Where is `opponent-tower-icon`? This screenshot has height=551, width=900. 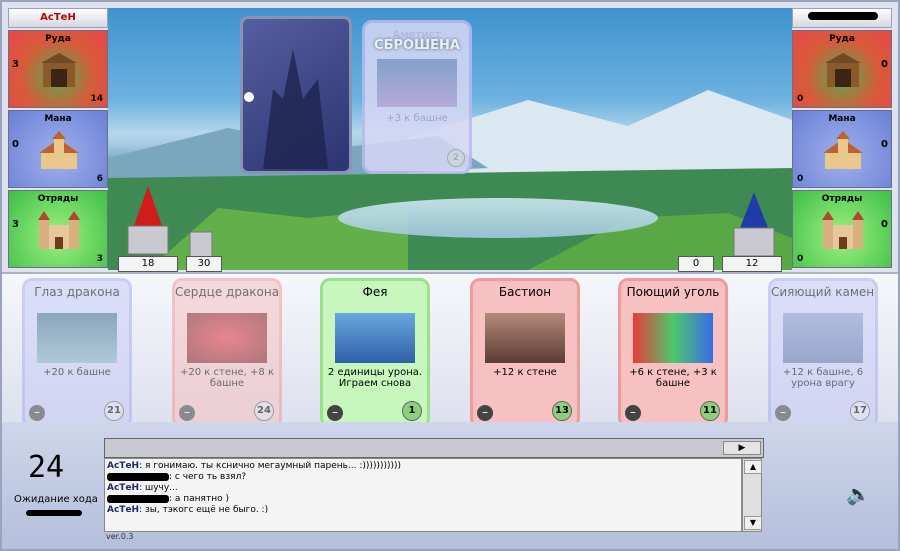 opponent-tower-icon is located at coordinates (754, 224).